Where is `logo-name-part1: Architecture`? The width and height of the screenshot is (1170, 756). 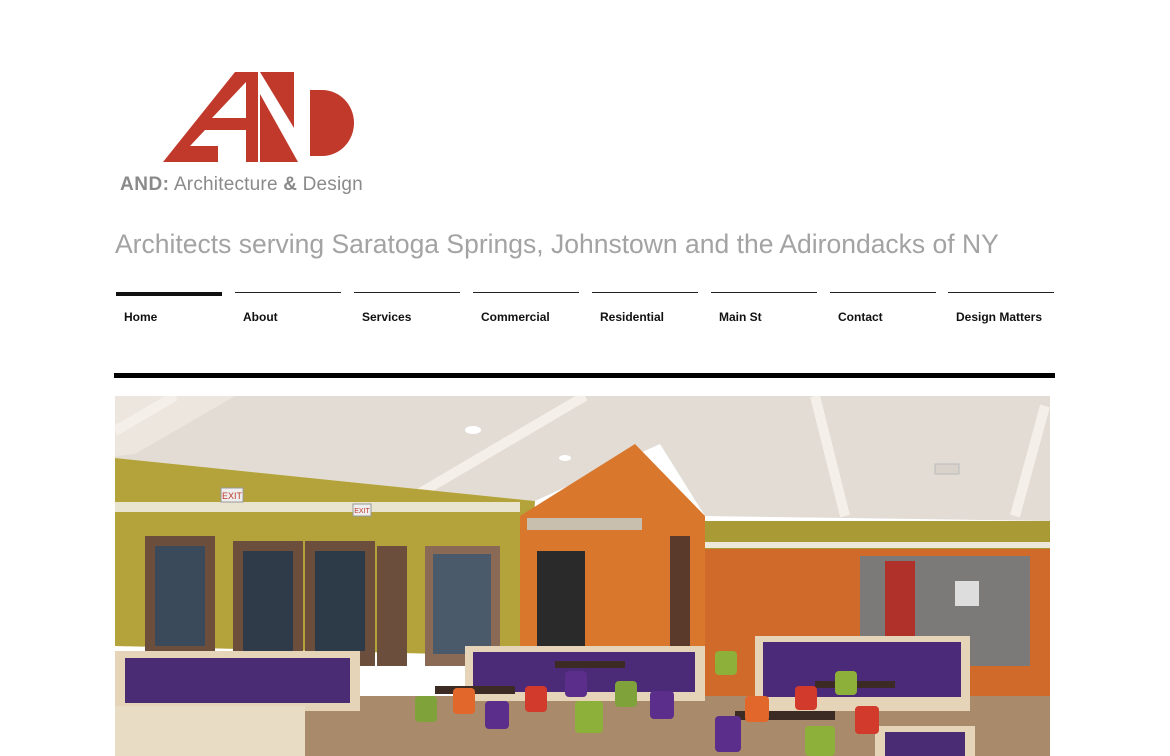 logo-name-part1: Architecture is located at coordinates (225, 184).